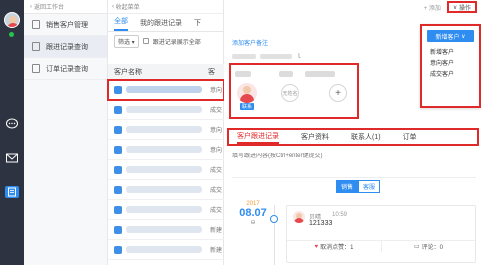  I want to click on phone-line: ｌ, so click(267, 55).